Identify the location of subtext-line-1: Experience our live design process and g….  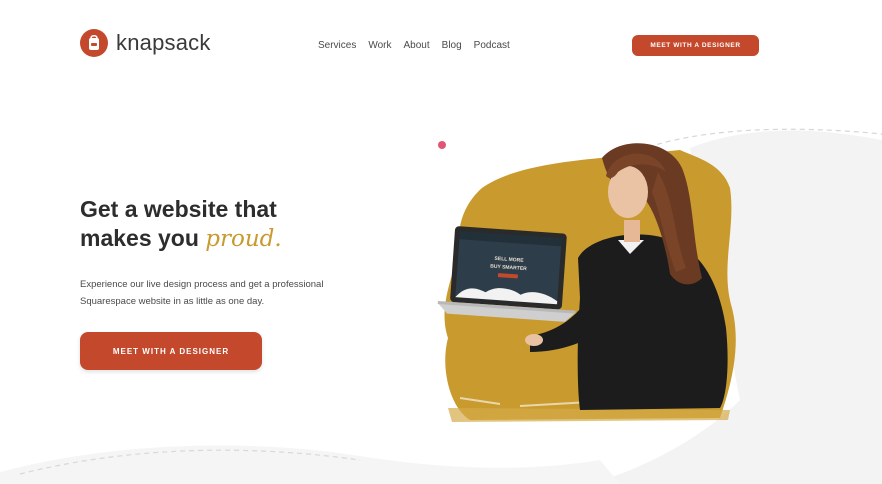
(202, 284).